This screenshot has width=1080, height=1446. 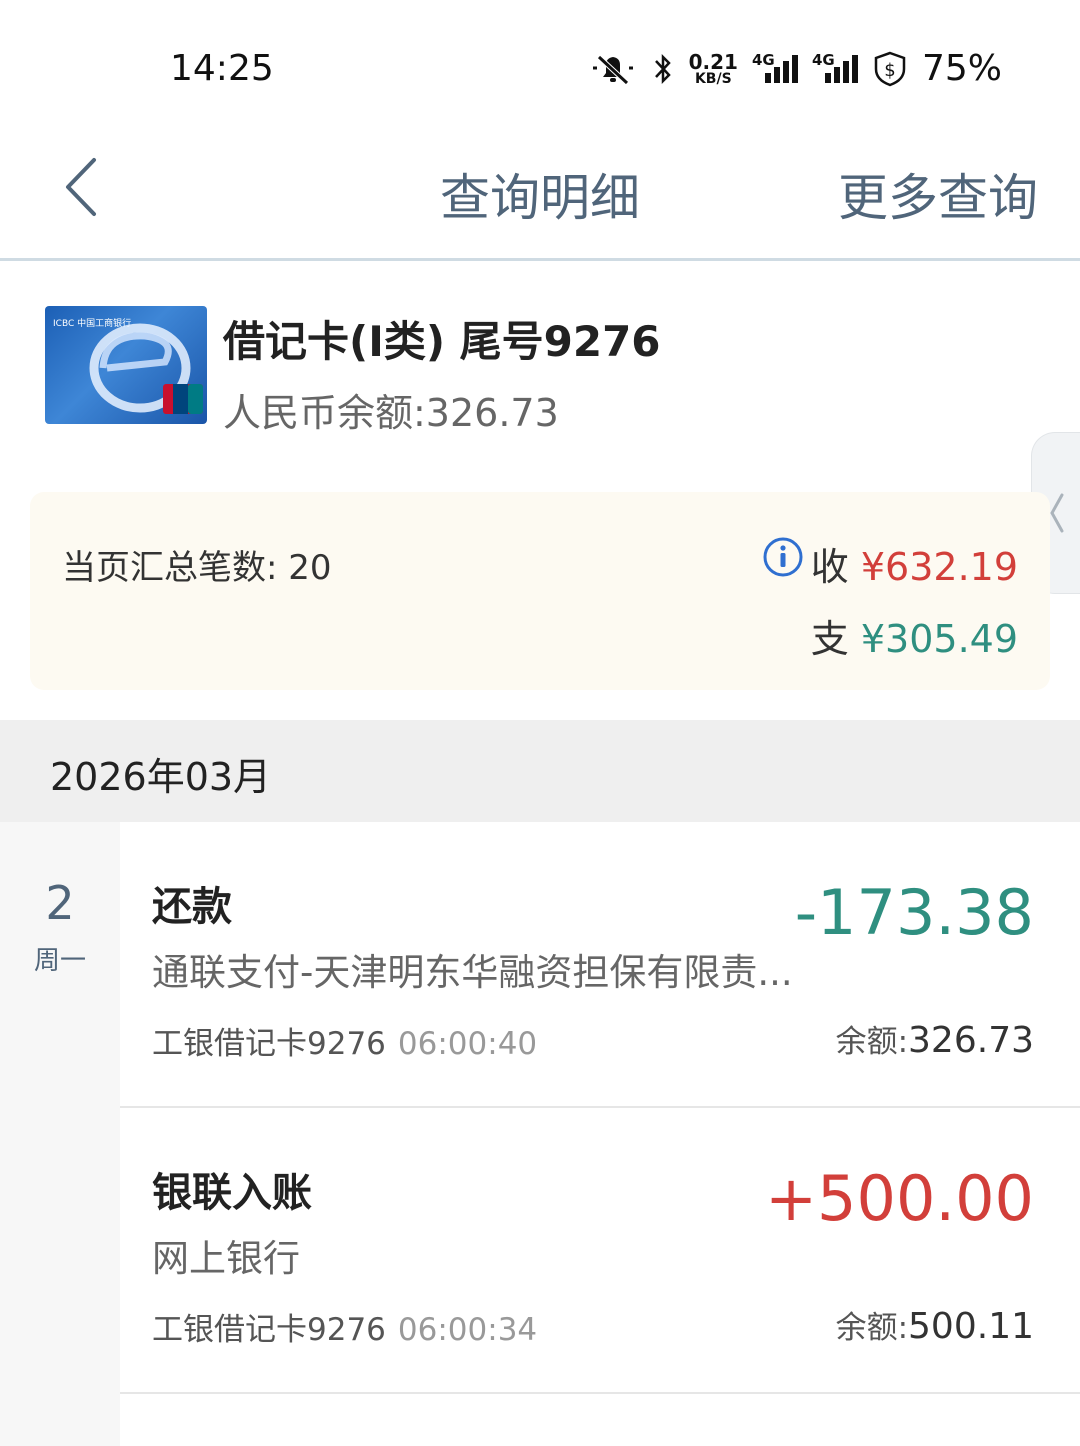 What do you see at coordinates (232, 1193) in the screenshot?
I see `transaction-title: 银联入账` at bounding box center [232, 1193].